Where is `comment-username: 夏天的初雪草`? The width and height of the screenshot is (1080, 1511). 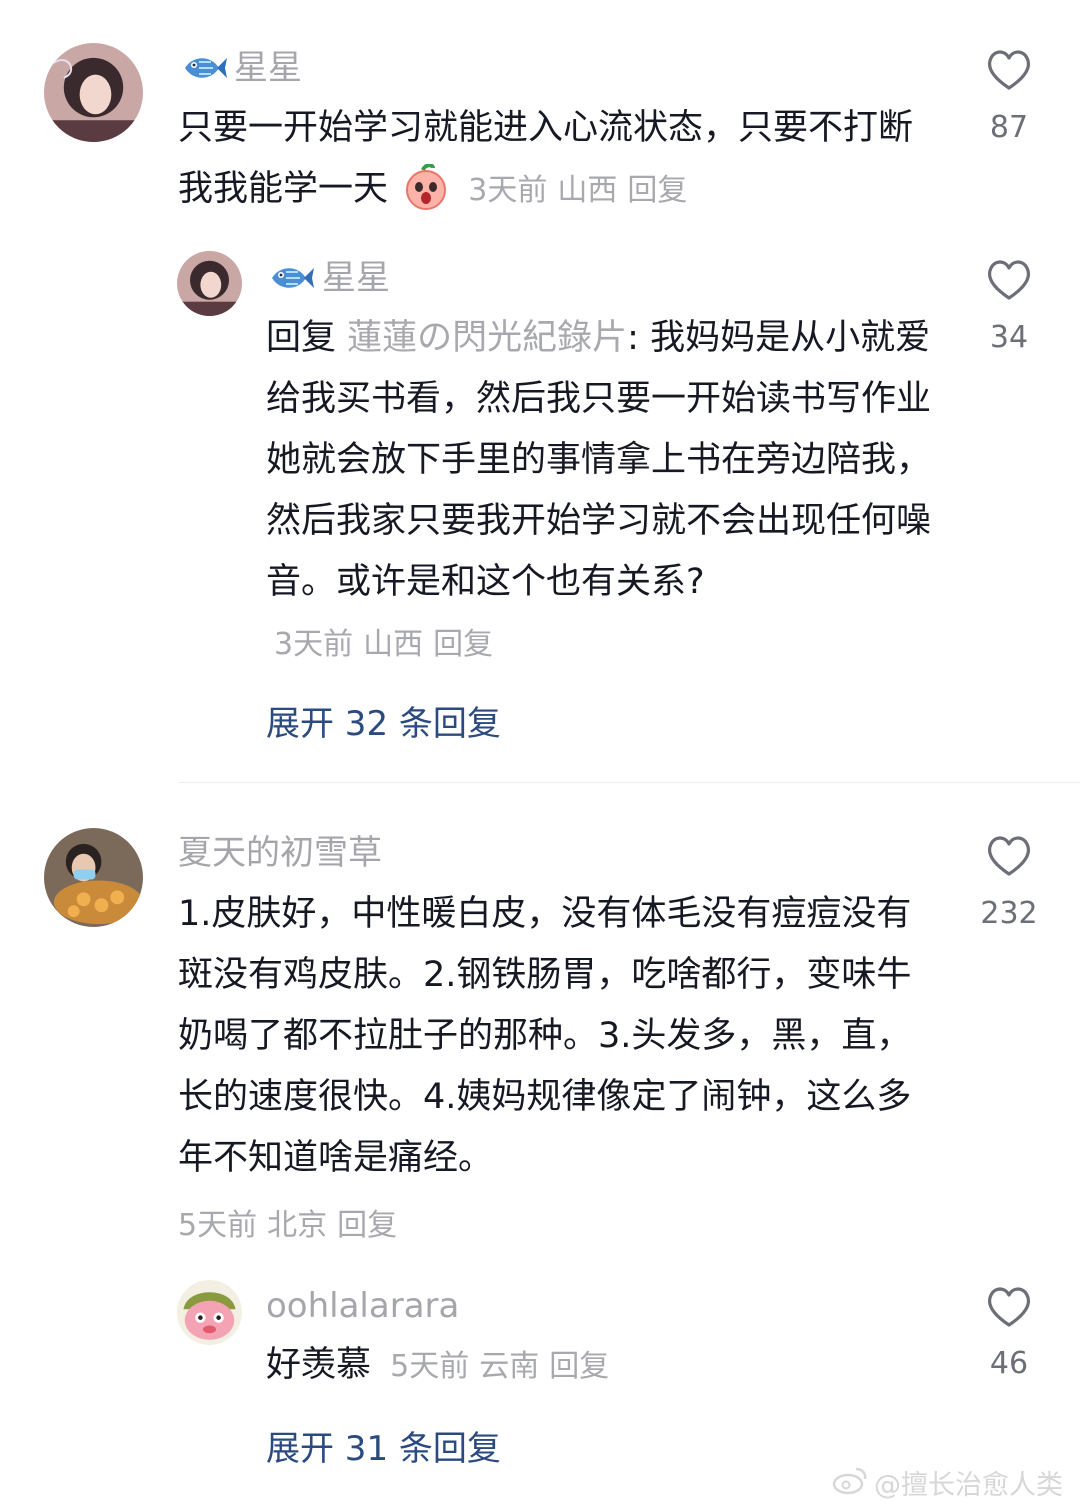 comment-username: 夏天的初雪草 is located at coordinates (280, 853).